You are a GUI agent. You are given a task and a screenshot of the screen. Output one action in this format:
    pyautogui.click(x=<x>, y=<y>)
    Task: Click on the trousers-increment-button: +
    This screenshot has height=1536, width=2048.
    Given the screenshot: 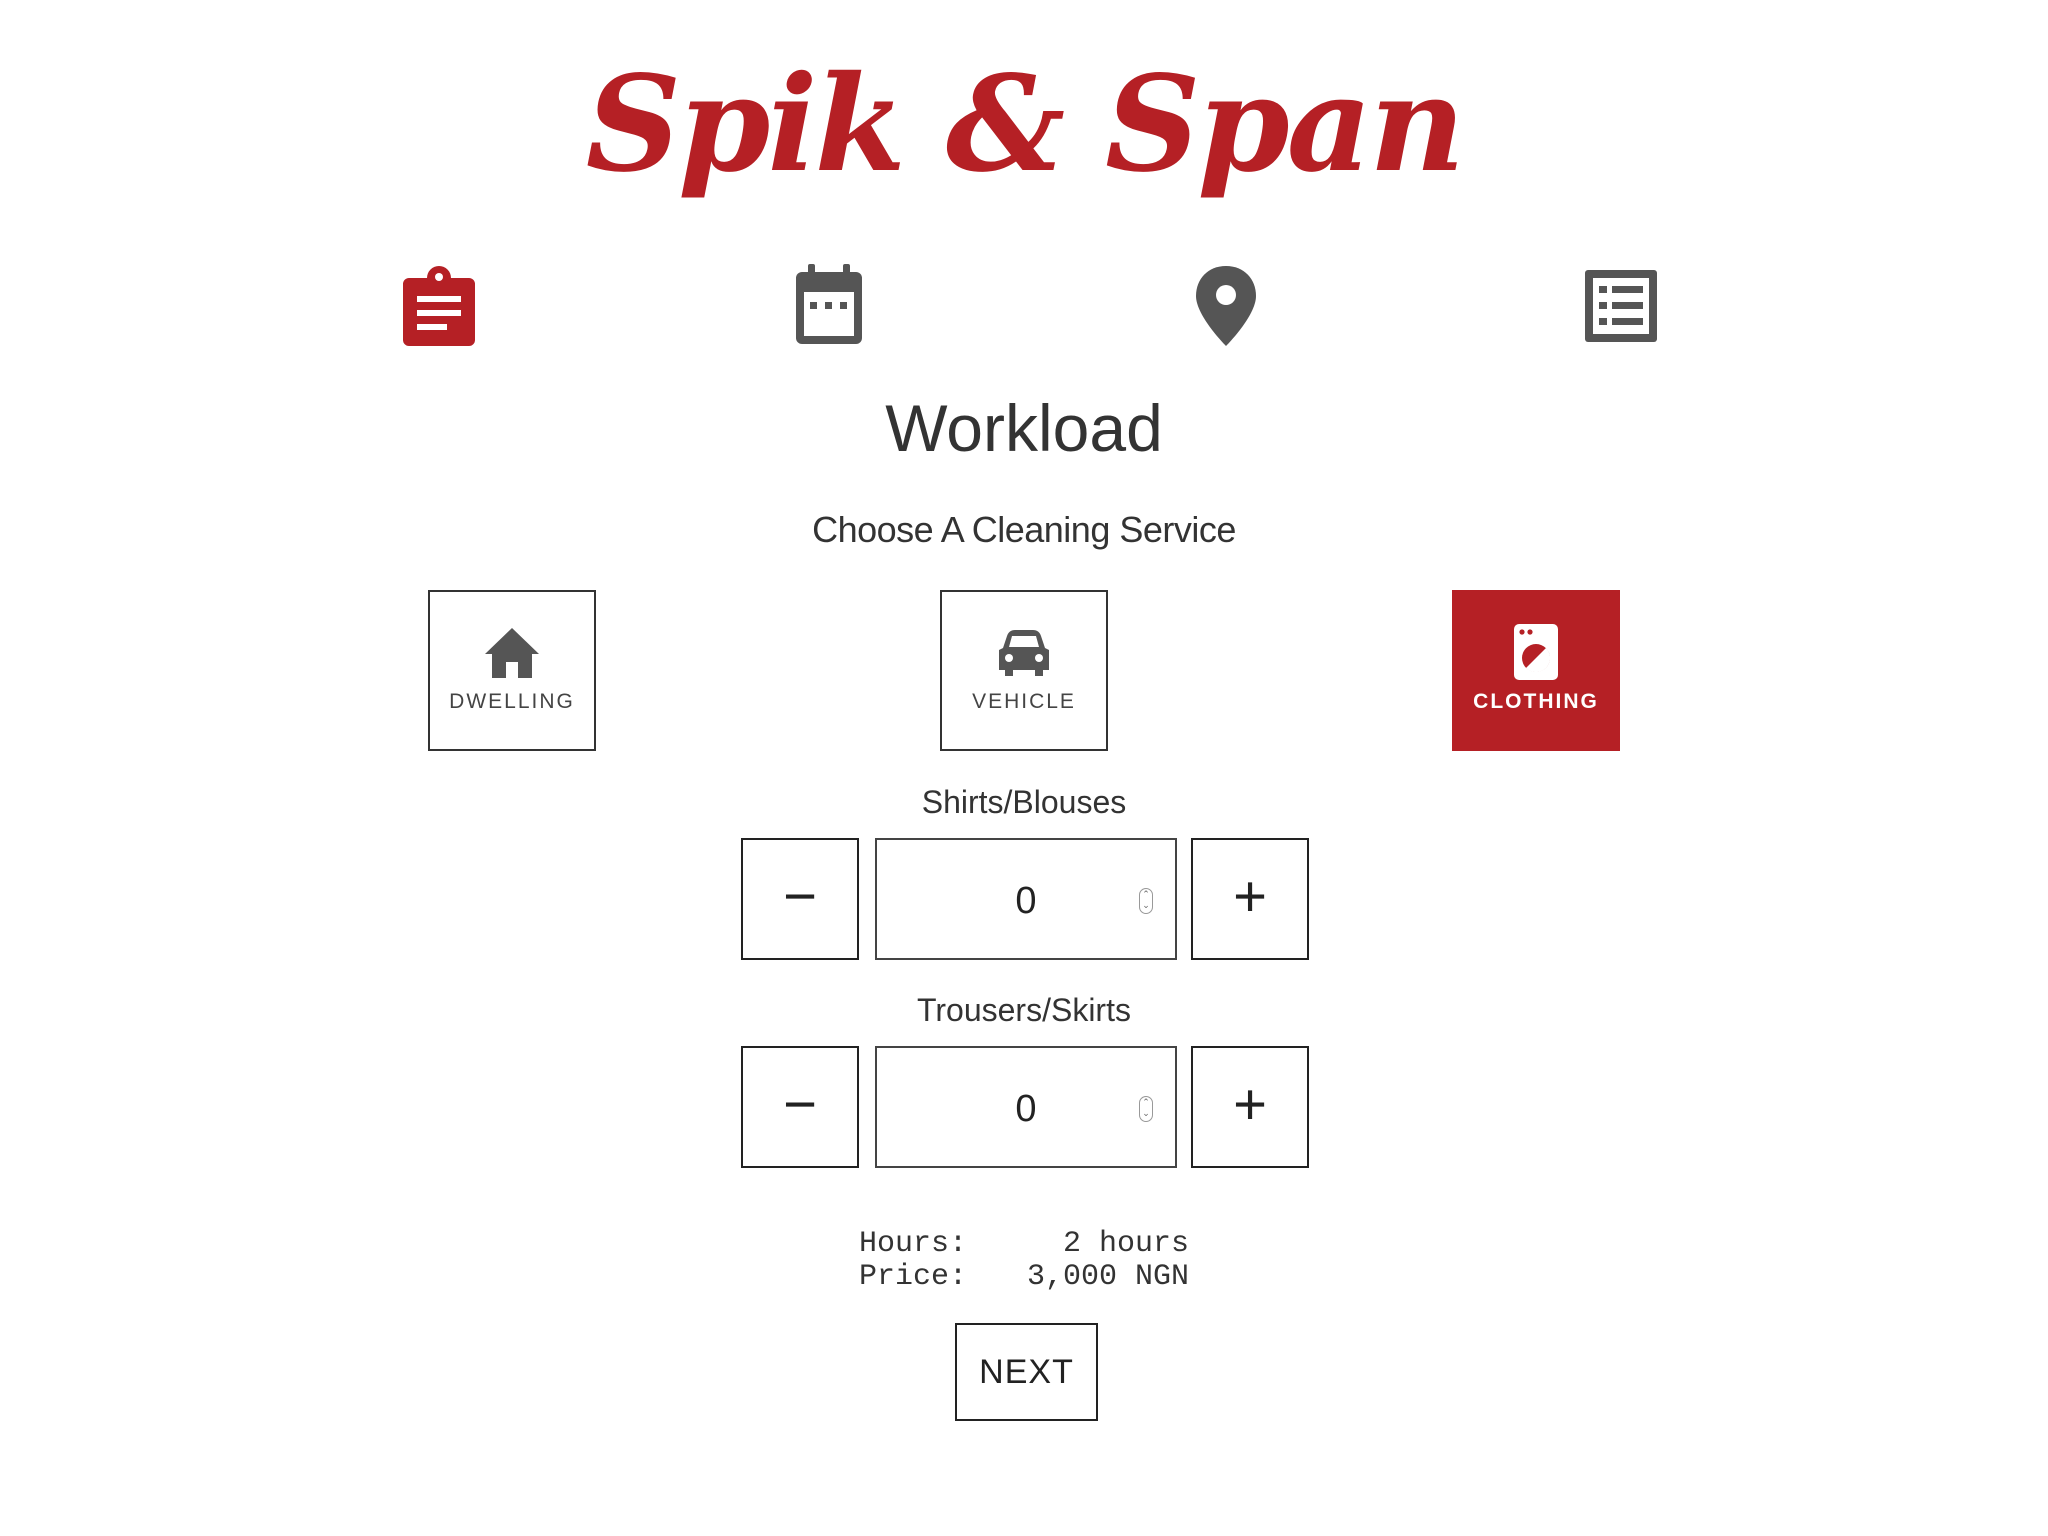 What is the action you would take?
    pyautogui.click(x=1250, y=1107)
    